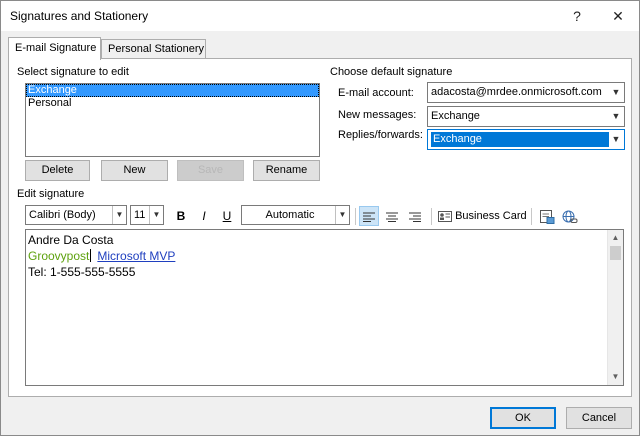 Image resolution: width=640 pixels, height=436 pixels. Describe the element at coordinates (618, 16) in the screenshot. I see `close-button: ✕` at that location.